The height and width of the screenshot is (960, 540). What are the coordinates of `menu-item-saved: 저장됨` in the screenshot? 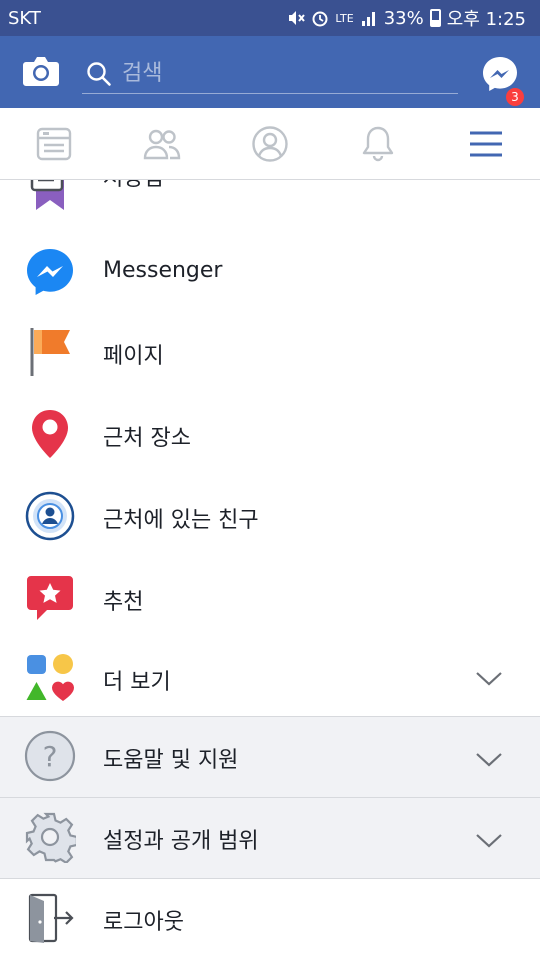 It's located at (270, 196).